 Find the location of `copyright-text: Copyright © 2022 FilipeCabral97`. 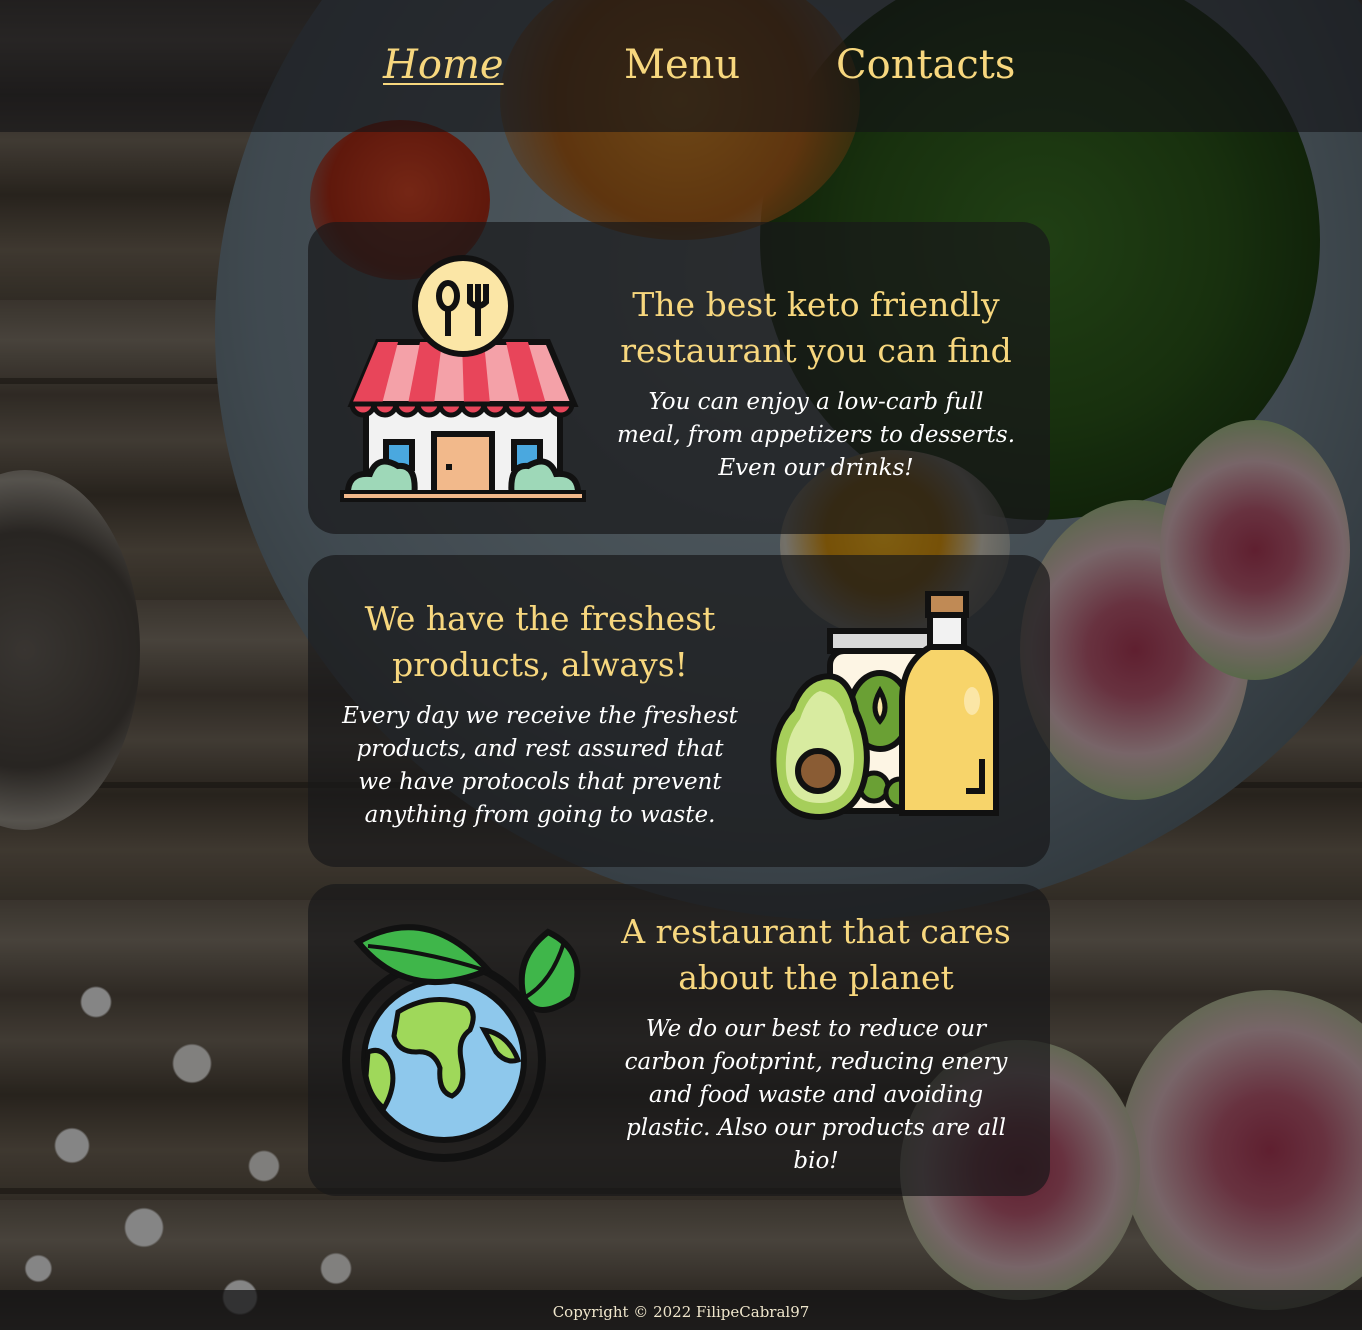

copyright-text: Copyright © 2022 FilipeCabral97 is located at coordinates (681, 1312).